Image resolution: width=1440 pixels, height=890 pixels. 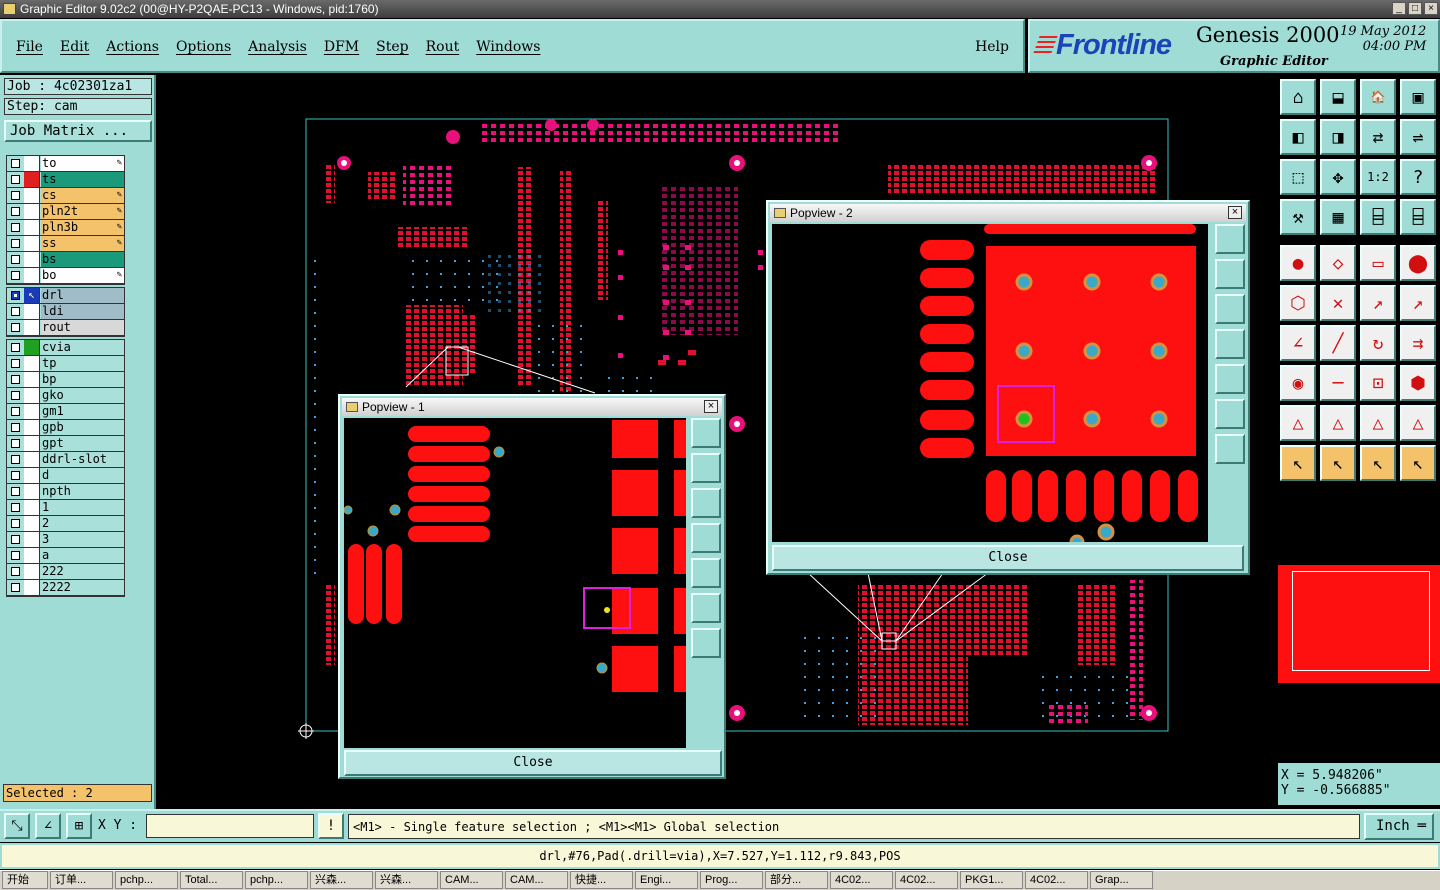 I want to click on layer-name: gpb, so click(x=82, y=427).